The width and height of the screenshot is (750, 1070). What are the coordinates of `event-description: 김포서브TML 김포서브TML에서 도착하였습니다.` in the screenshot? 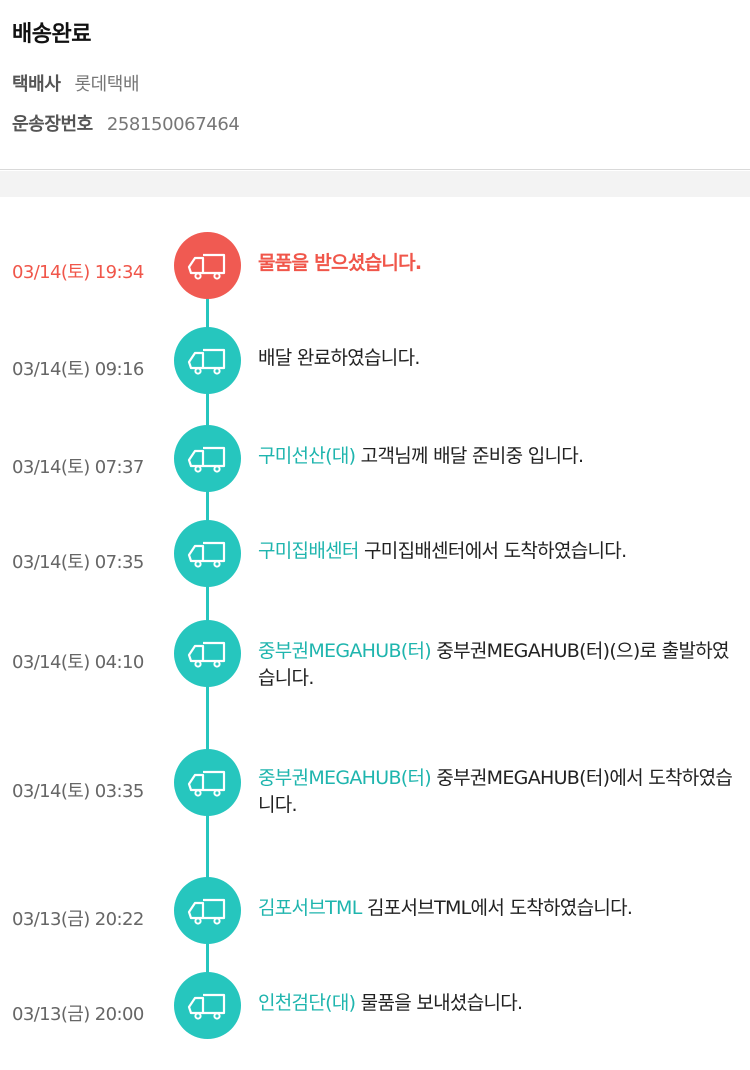 It's located at (498, 908).